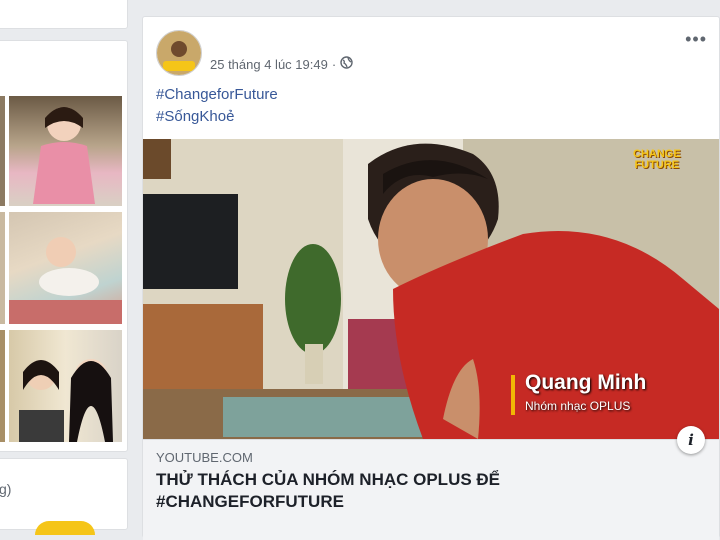 Image resolution: width=720 pixels, height=540 pixels. I want to click on photo-baby-blanket, so click(65, 268).